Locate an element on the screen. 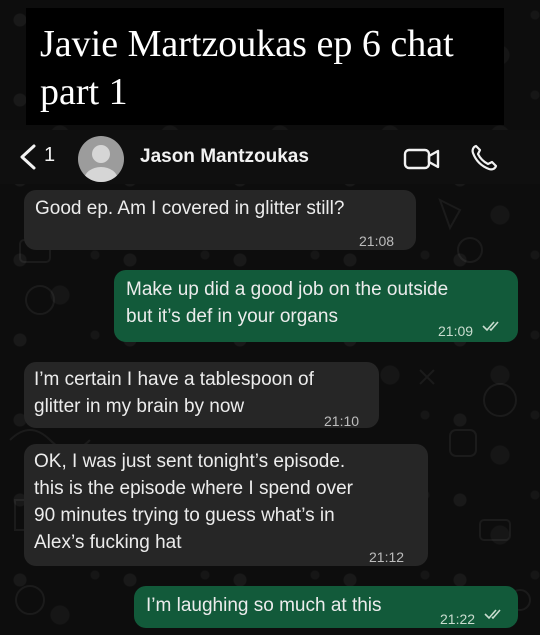  chat-header: 1 Jason Mantzoukas is located at coordinates (270, 157).